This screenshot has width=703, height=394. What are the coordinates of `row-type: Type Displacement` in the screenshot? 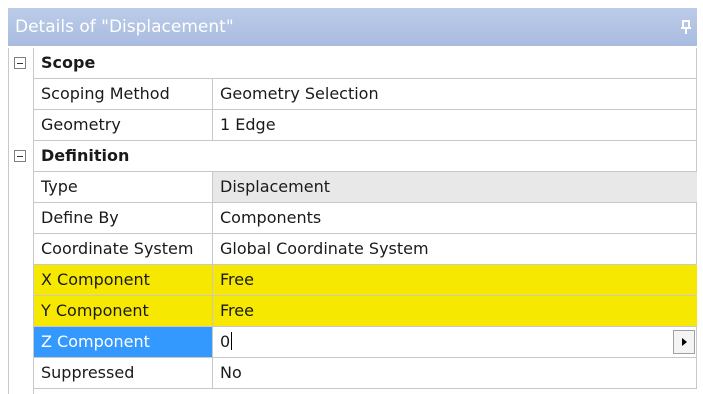 It's located at (365, 187).